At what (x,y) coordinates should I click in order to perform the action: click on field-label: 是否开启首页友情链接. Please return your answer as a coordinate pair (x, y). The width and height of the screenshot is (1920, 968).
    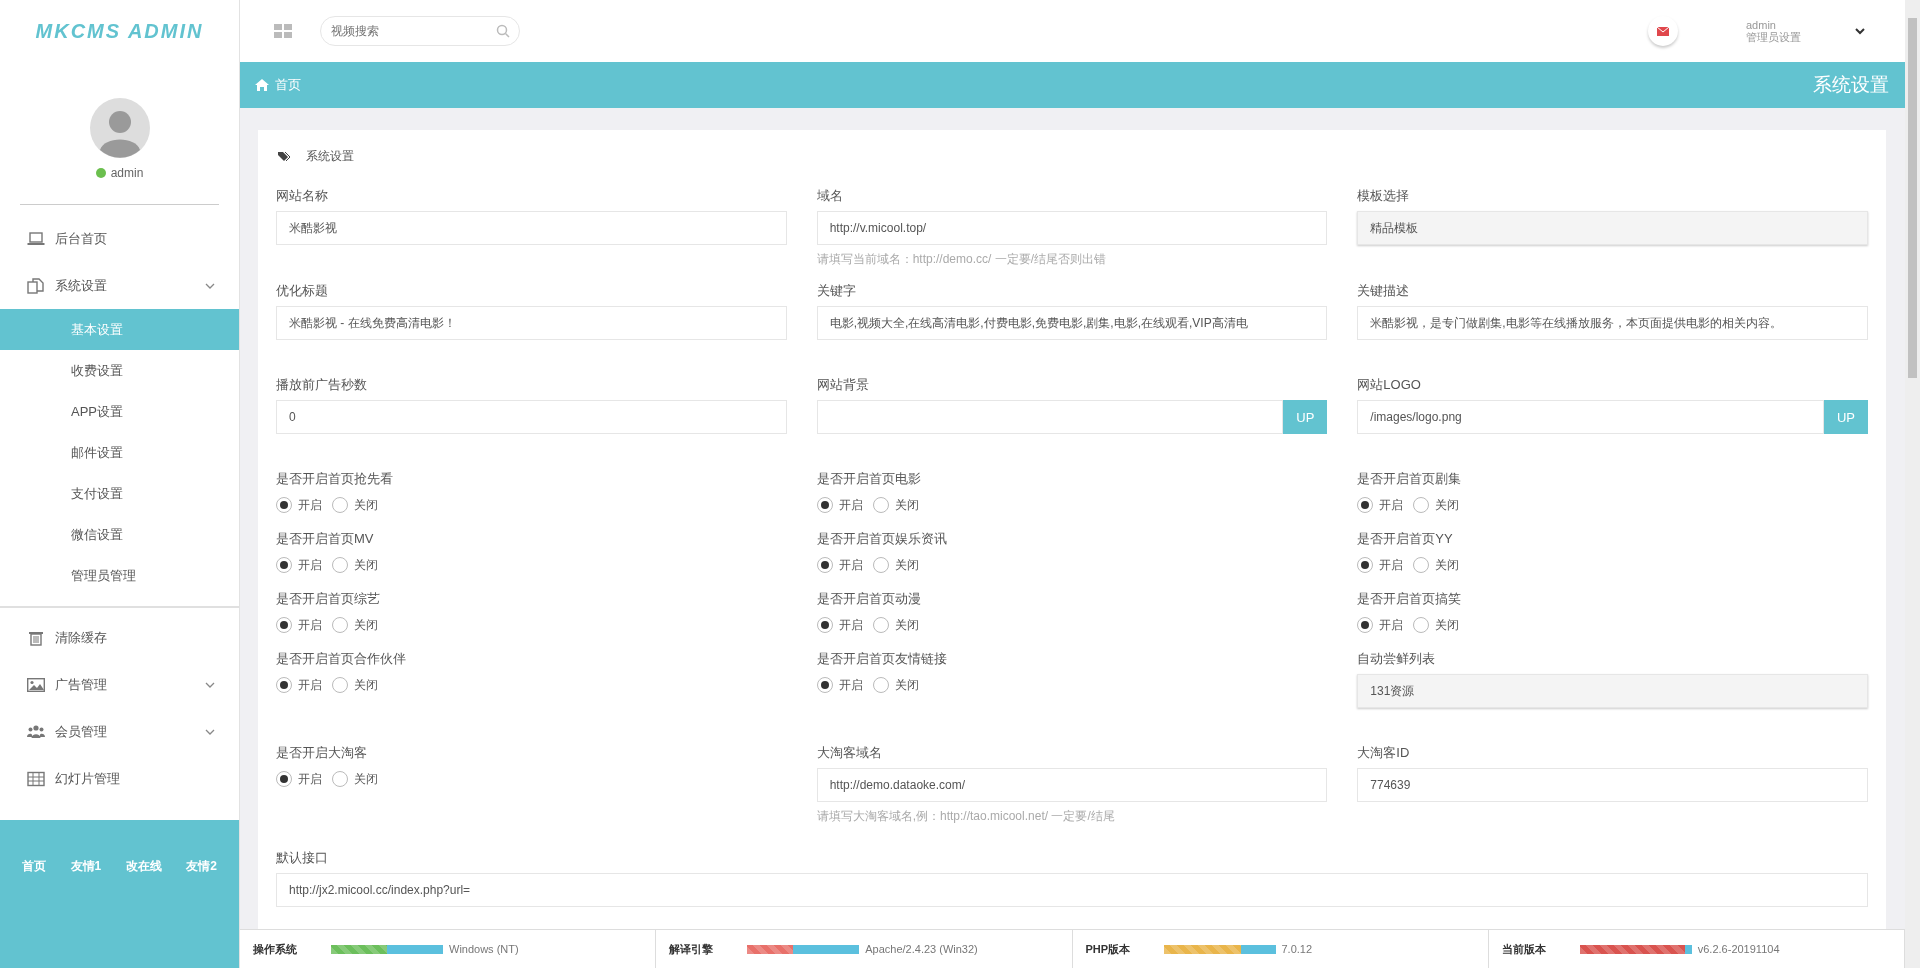
    Looking at the image, I should click on (882, 659).